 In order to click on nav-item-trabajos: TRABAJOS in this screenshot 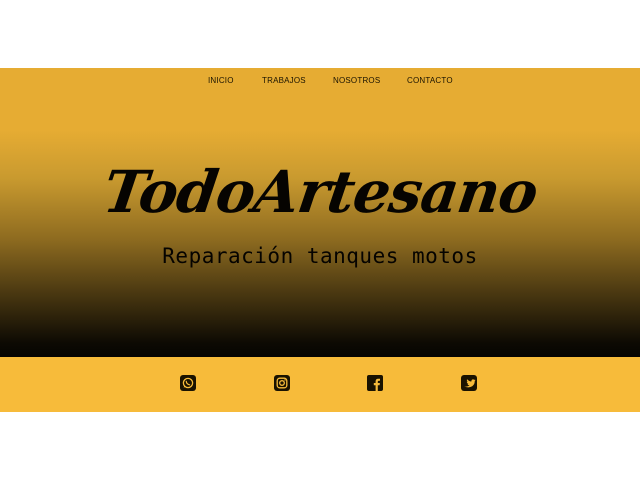, I will do `click(284, 80)`.